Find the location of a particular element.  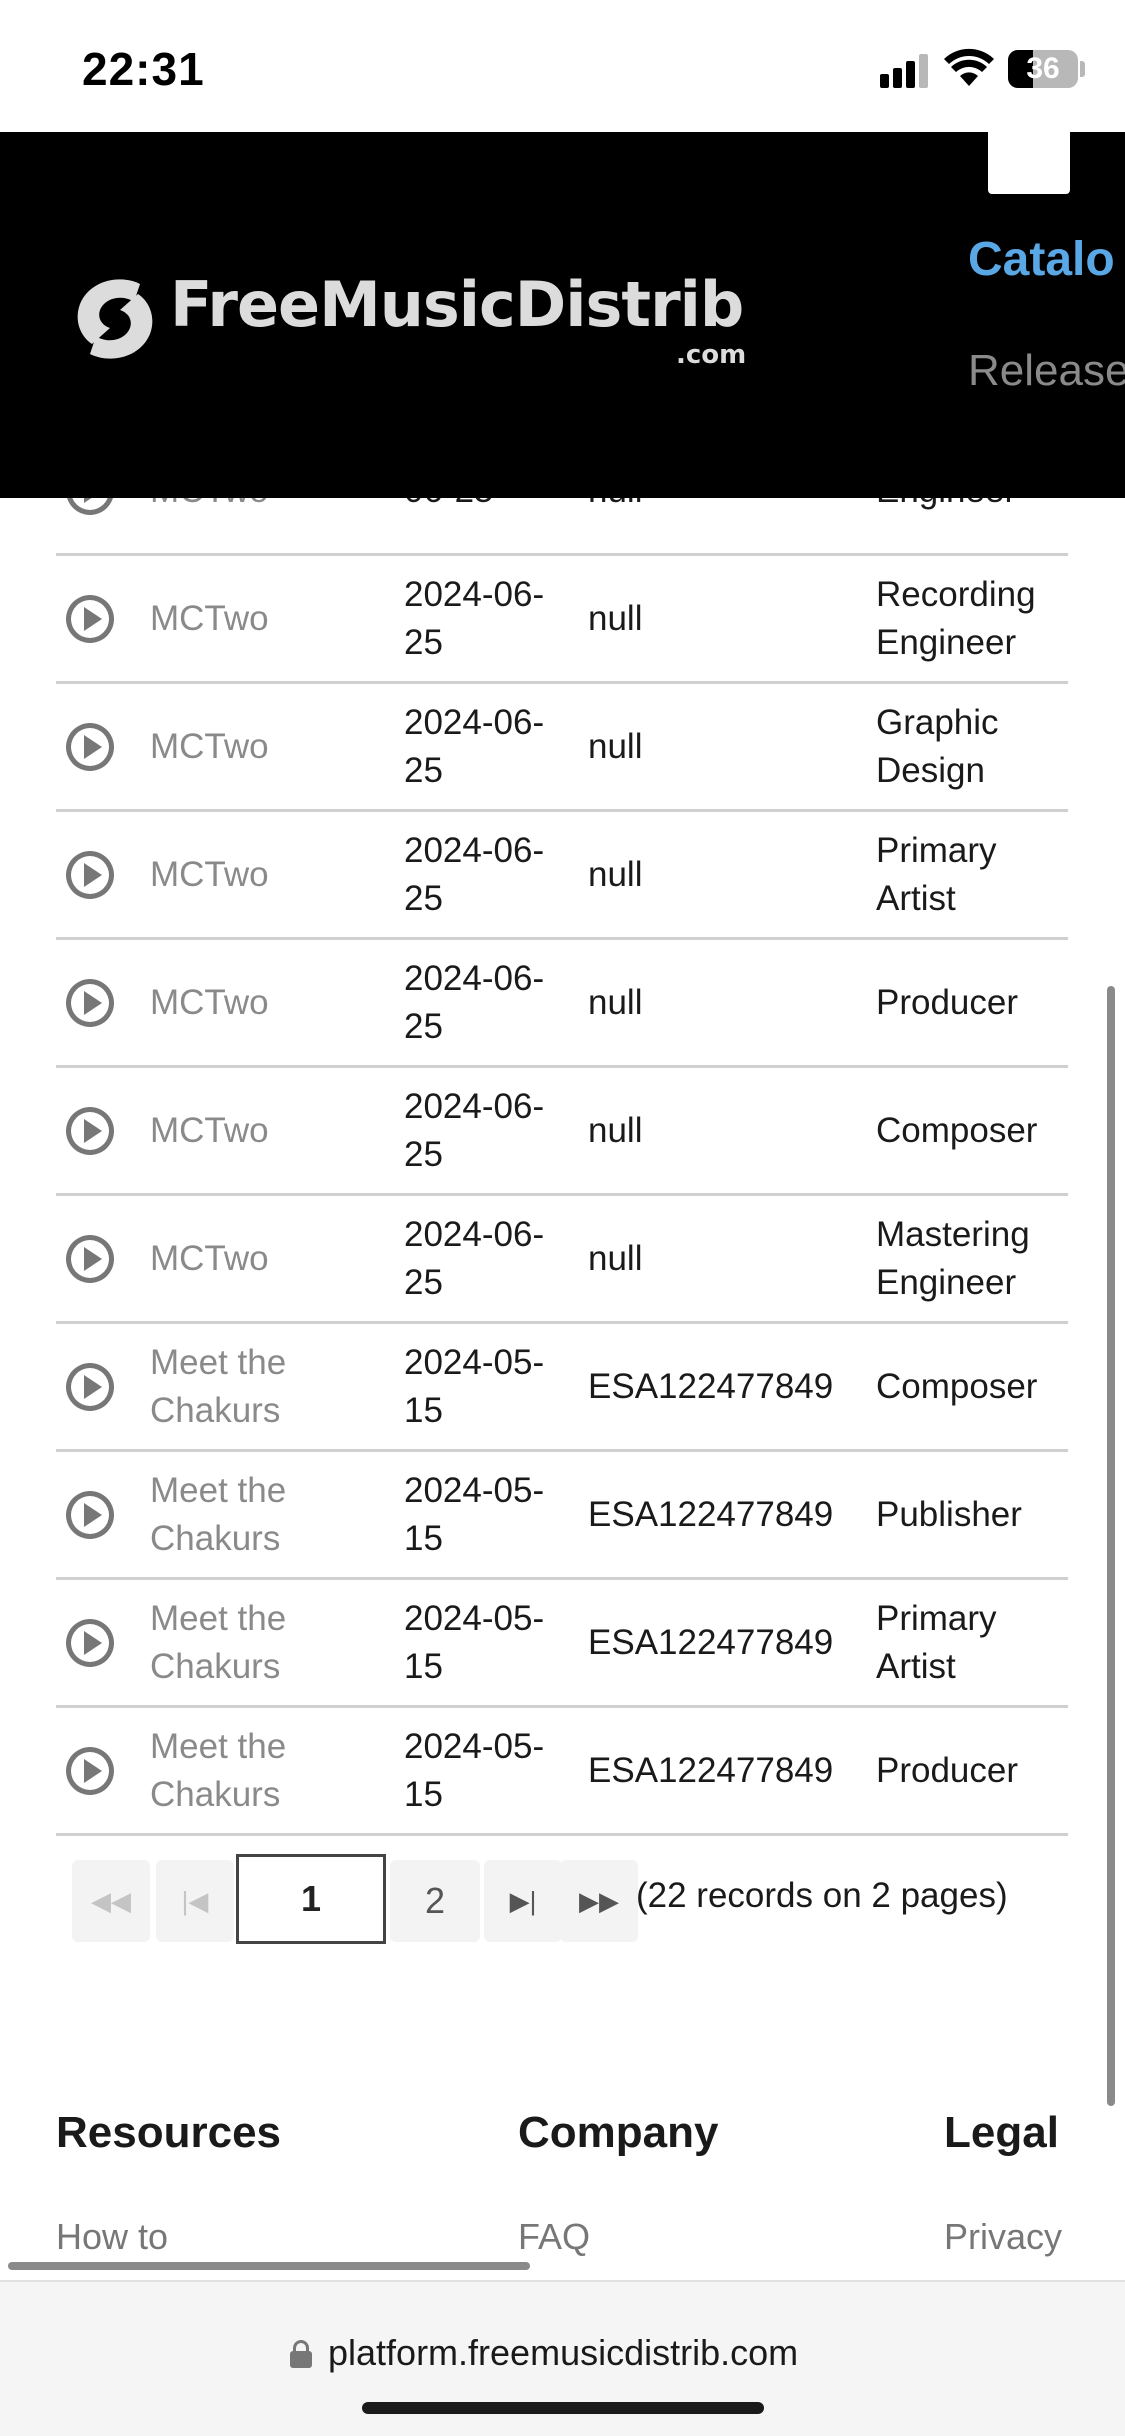

nav-releases-link: Release is located at coordinates (1046, 371).